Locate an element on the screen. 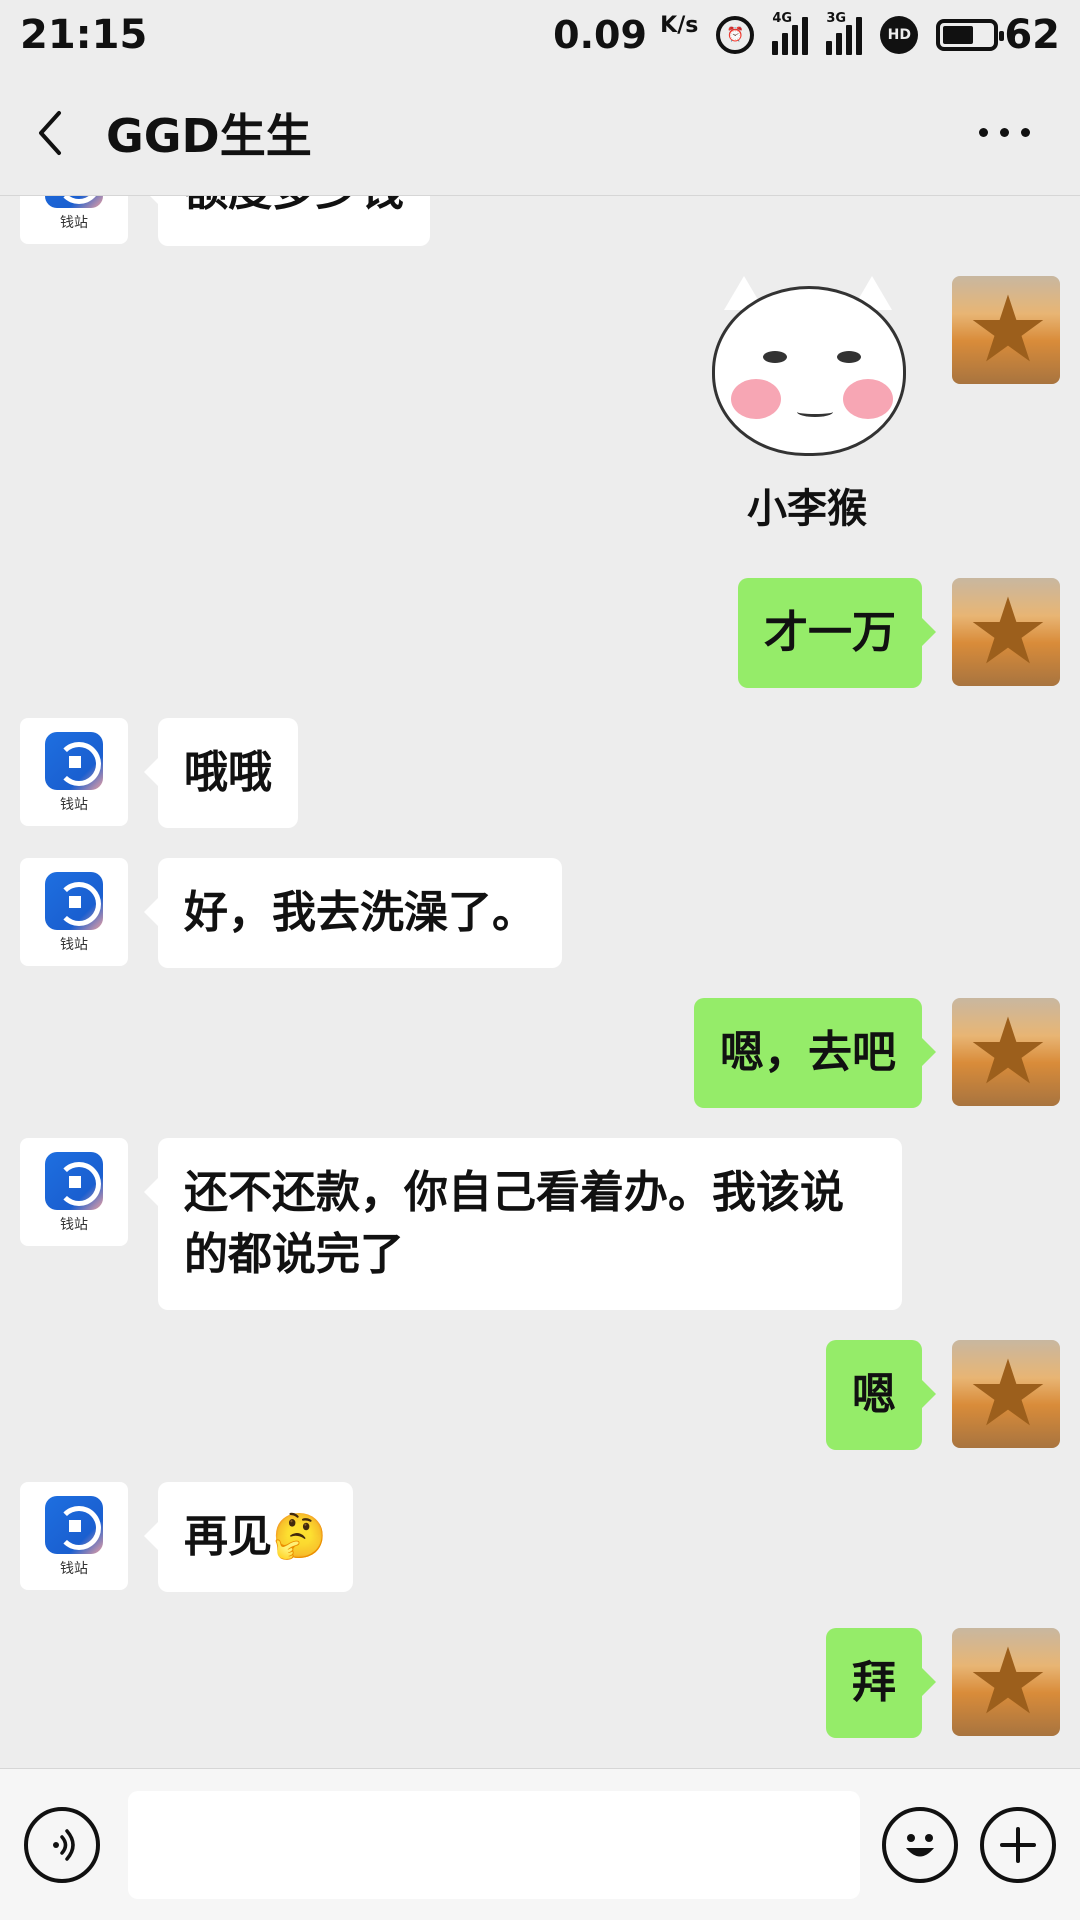 The width and height of the screenshot is (1080, 1920). signal-sim2-icon: 3G is located at coordinates (844, 33).